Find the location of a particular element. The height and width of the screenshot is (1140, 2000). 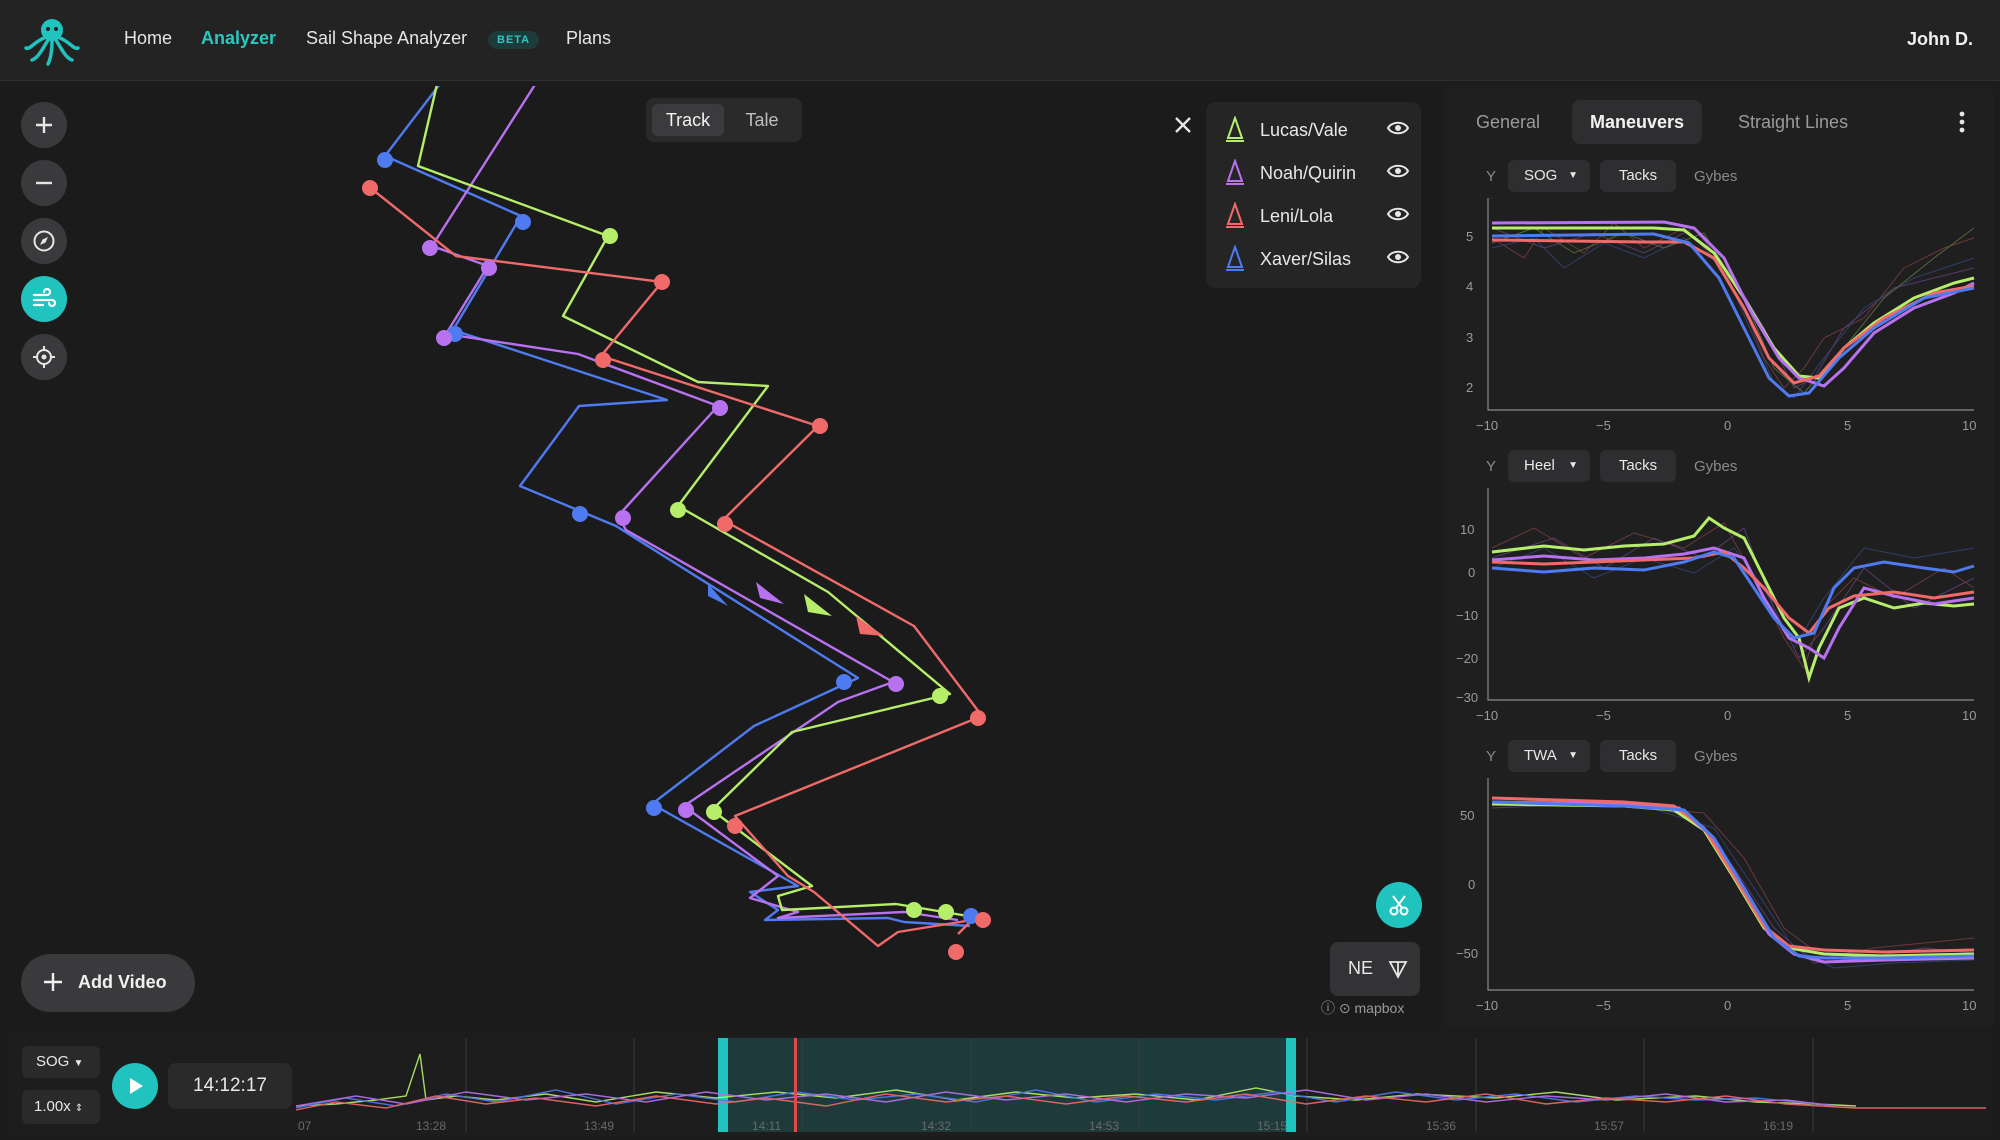

time-tick: 07 is located at coordinates (305, 1126).